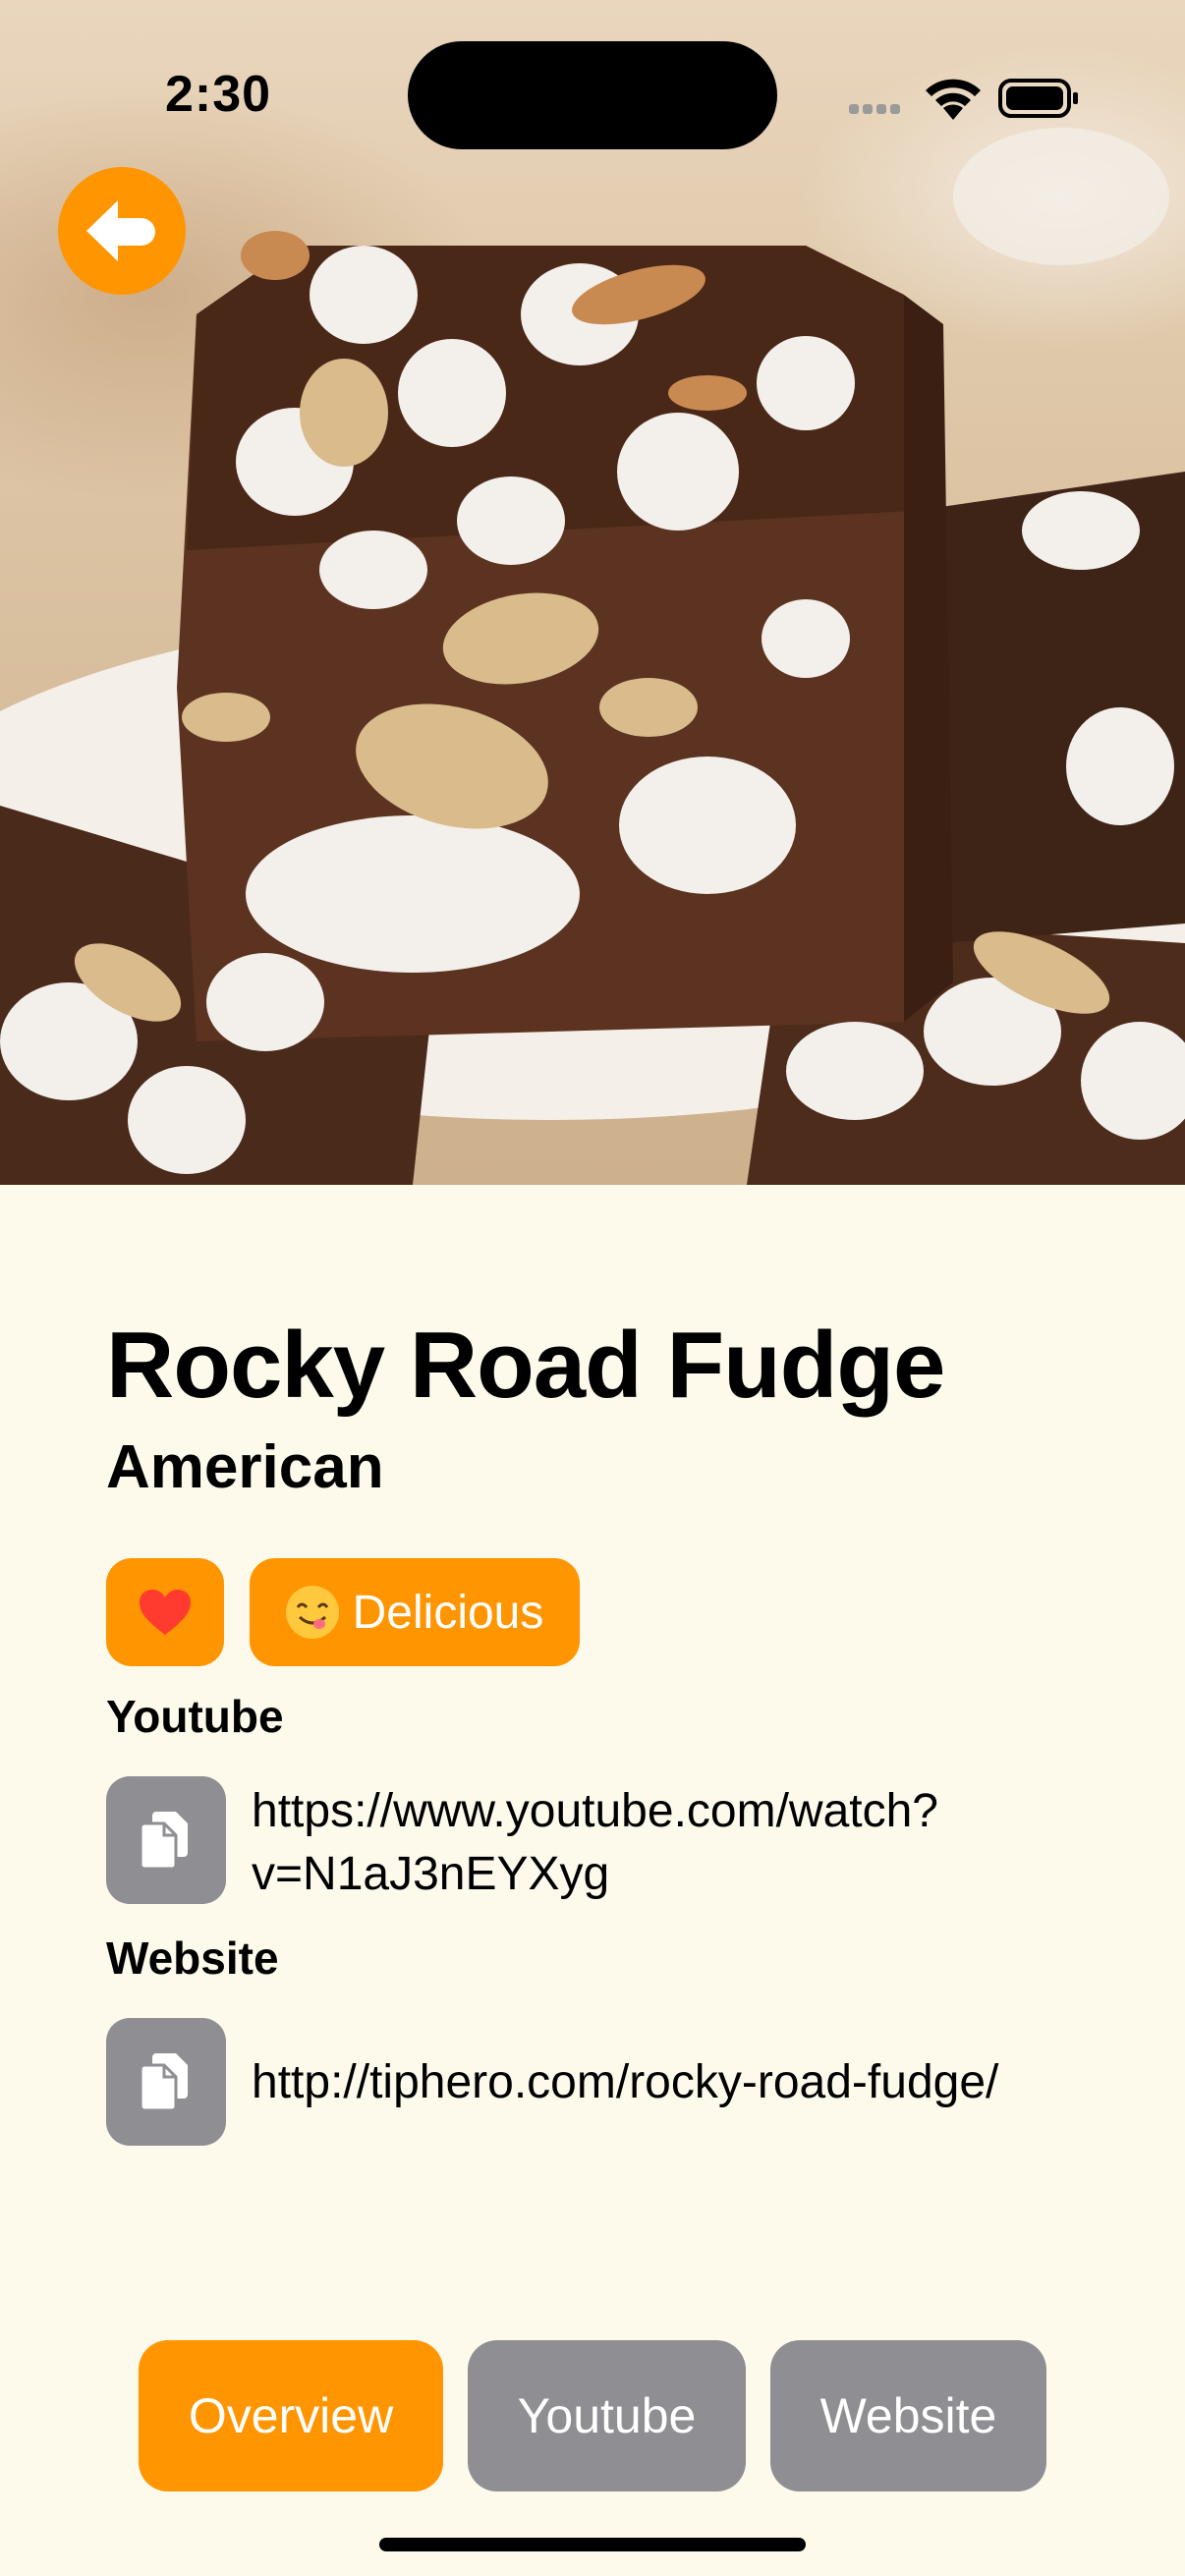 This screenshot has width=1185, height=2576. I want to click on website-link-line1: http://tiphero.com/rocky-road-fudge/, so click(625, 2082).